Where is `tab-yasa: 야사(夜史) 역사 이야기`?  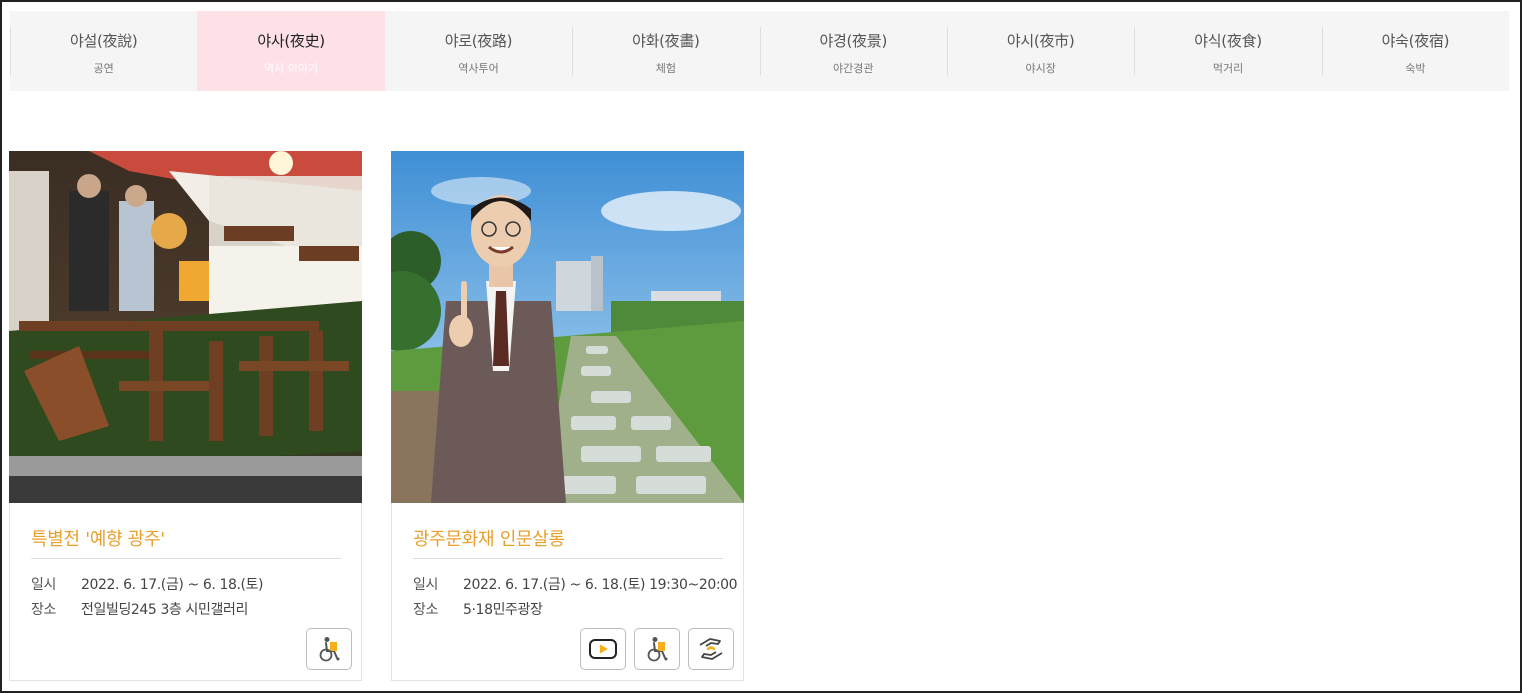 tab-yasa: 야사(夜史) 역사 이야기 is located at coordinates (291, 51).